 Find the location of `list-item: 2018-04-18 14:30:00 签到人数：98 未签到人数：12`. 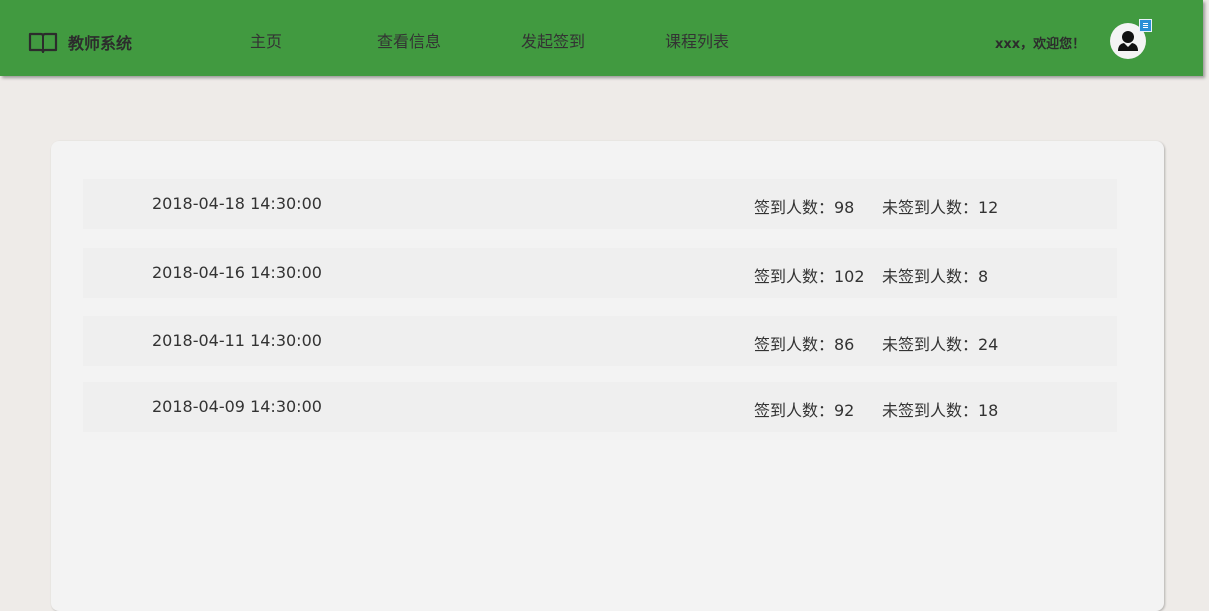

list-item: 2018-04-18 14:30:00 签到人数：98 未签到人数：12 is located at coordinates (600, 204).